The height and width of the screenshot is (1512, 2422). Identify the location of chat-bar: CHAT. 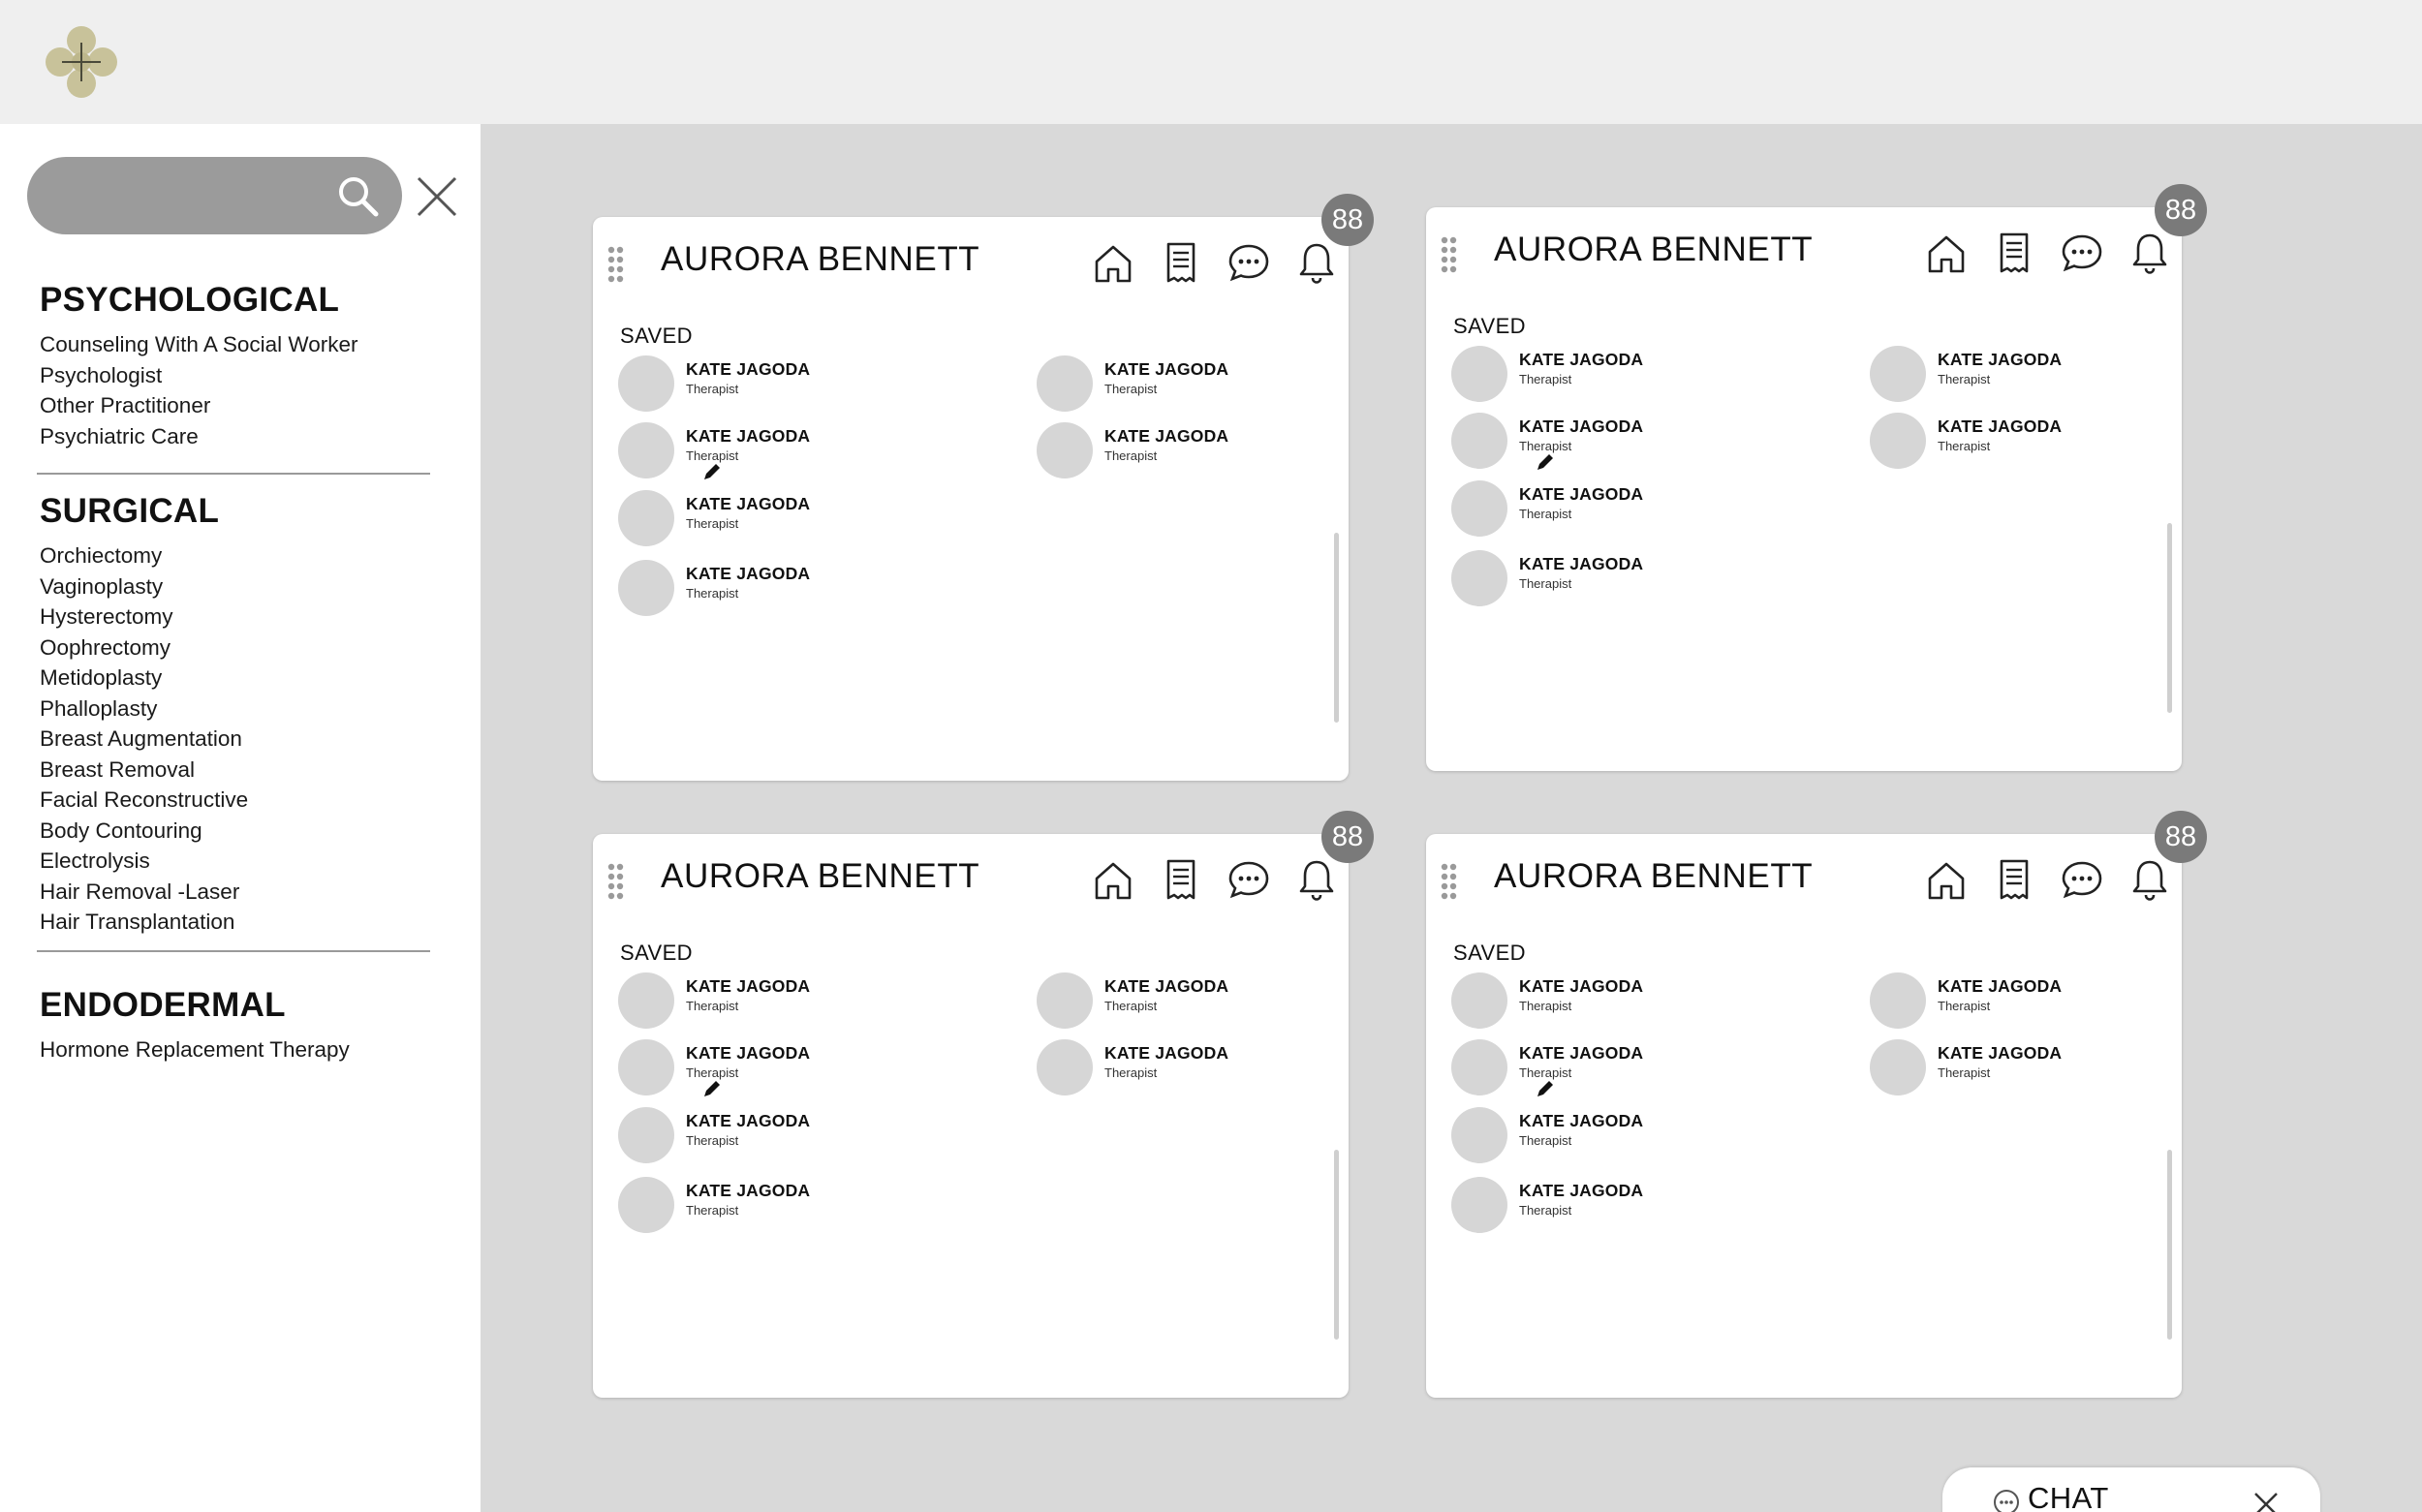
(2131, 1490).